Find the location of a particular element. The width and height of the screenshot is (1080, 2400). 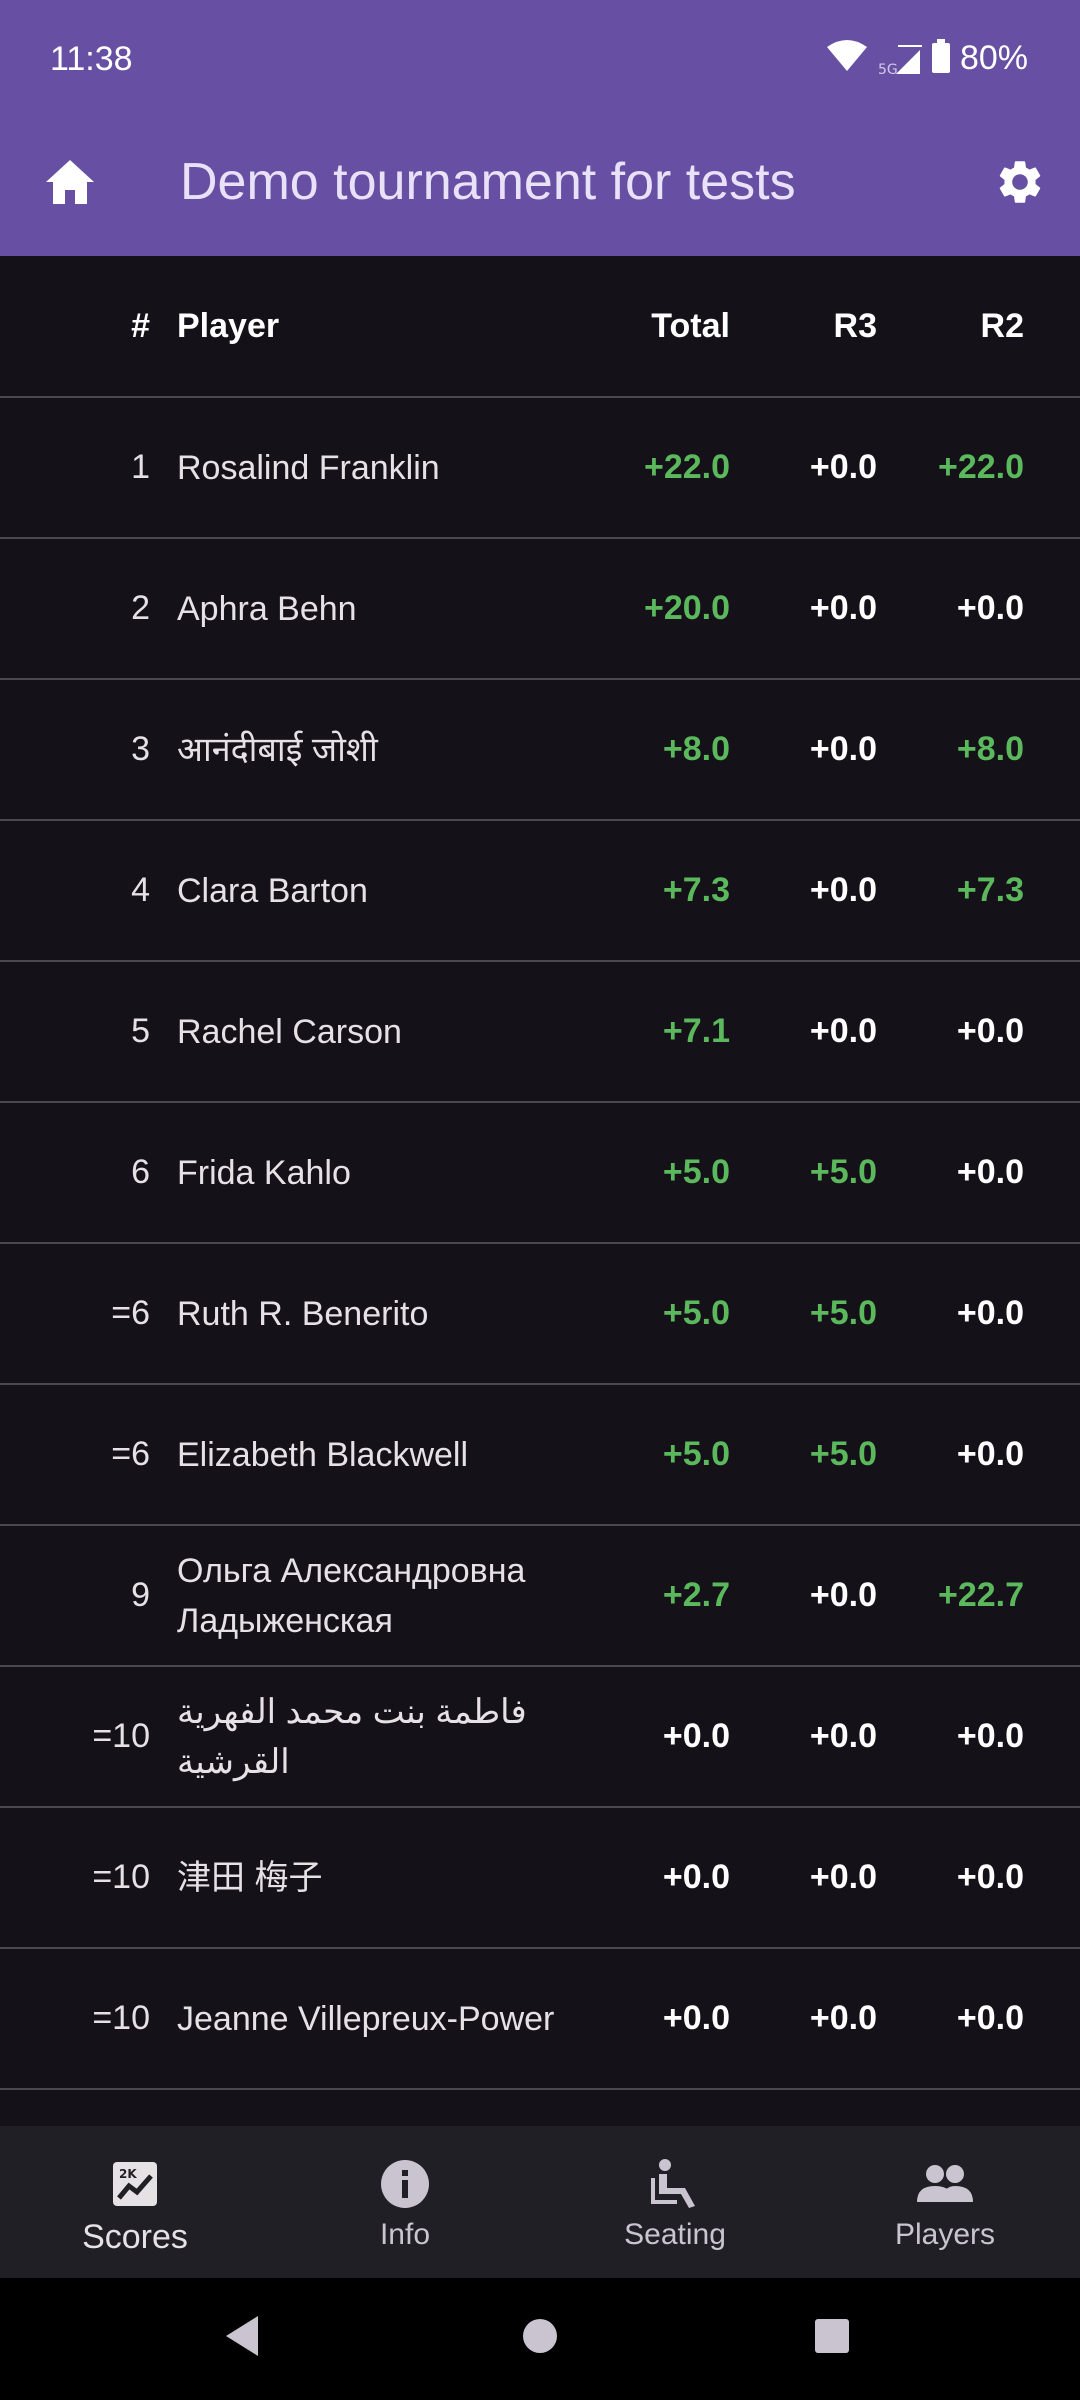

table-header: # Player Total R3 R2 is located at coordinates (540, 327).